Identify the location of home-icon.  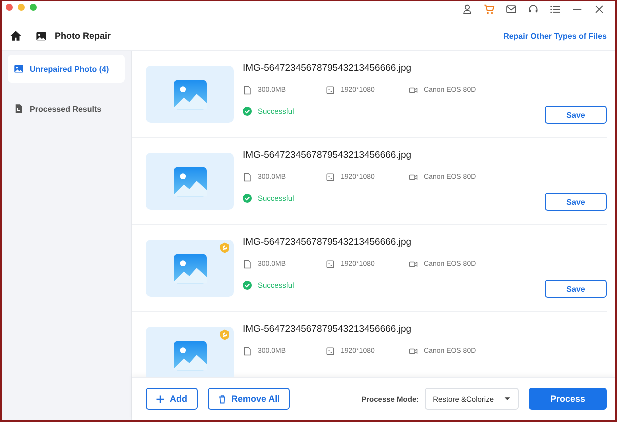
(16, 36).